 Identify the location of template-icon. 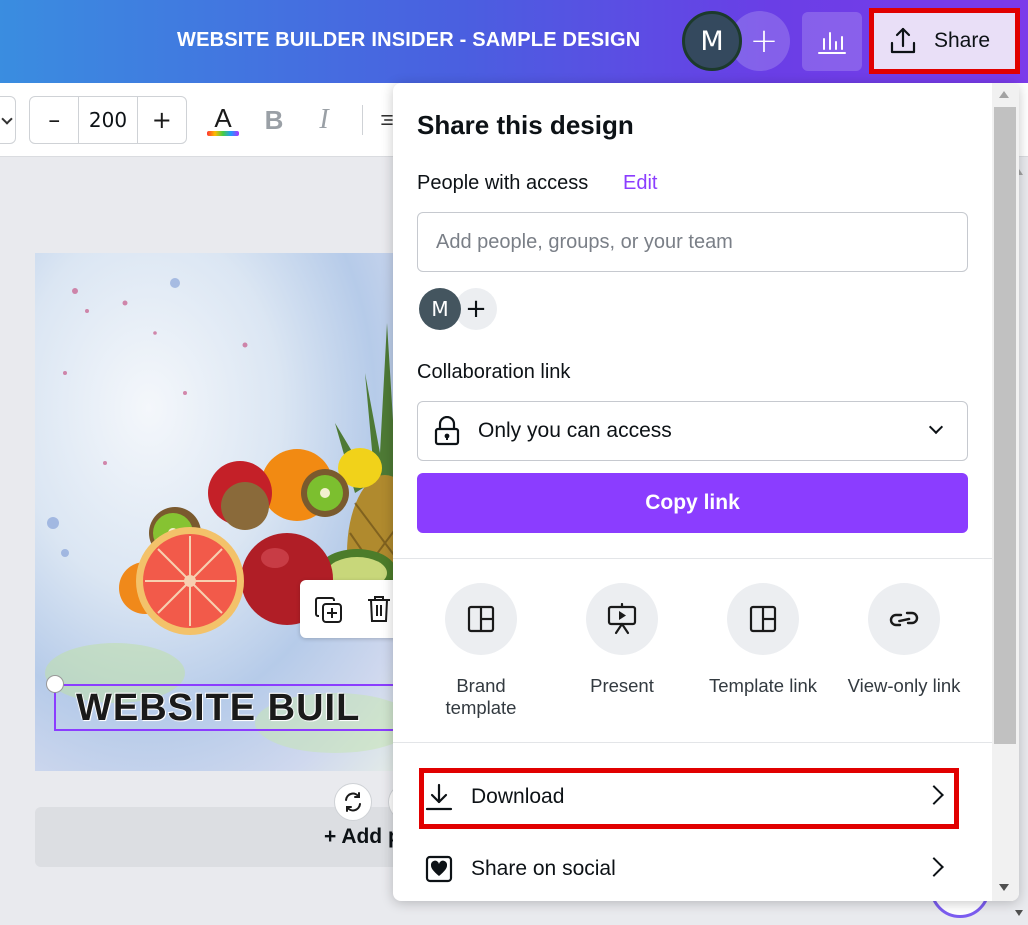
(481, 619).